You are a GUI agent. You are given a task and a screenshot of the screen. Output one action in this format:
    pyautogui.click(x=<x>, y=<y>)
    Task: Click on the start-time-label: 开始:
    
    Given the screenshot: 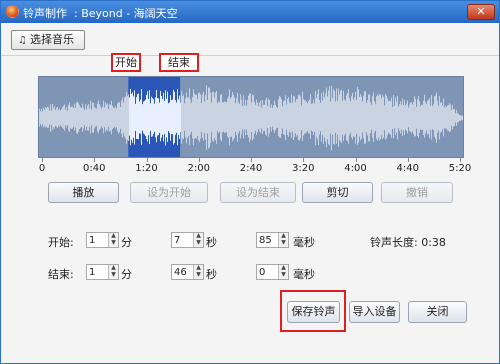 What is the action you would take?
    pyautogui.click(x=61, y=242)
    